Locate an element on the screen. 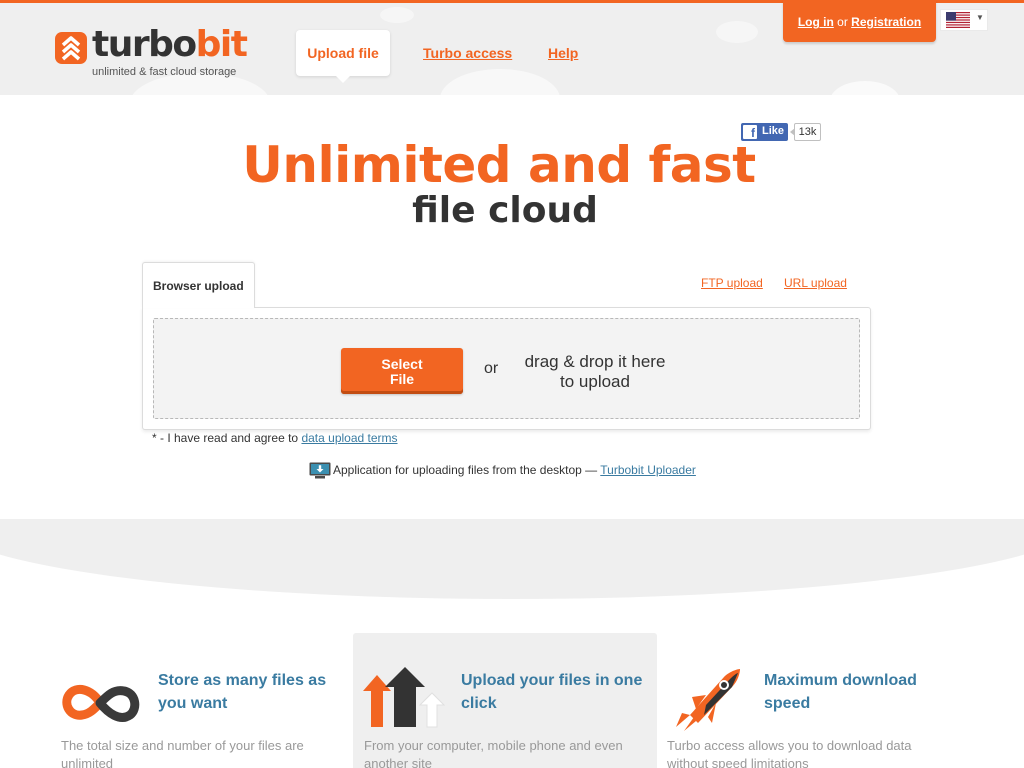 The image size is (1024, 768). auth-panel: Log in or Registration is located at coordinates (859, 21).